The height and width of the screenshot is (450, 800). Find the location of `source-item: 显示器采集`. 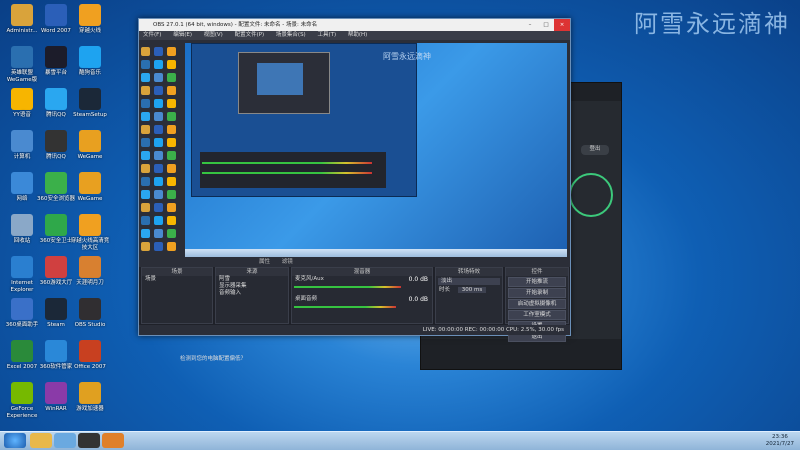

source-item: 显示器采集 is located at coordinates (252, 286).